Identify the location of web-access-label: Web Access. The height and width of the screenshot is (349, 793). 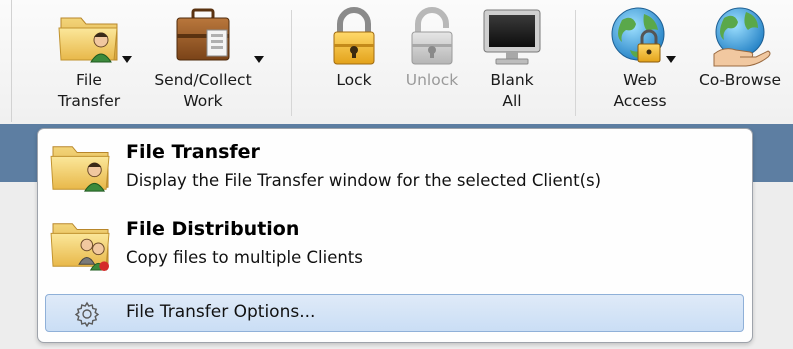
(640, 90).